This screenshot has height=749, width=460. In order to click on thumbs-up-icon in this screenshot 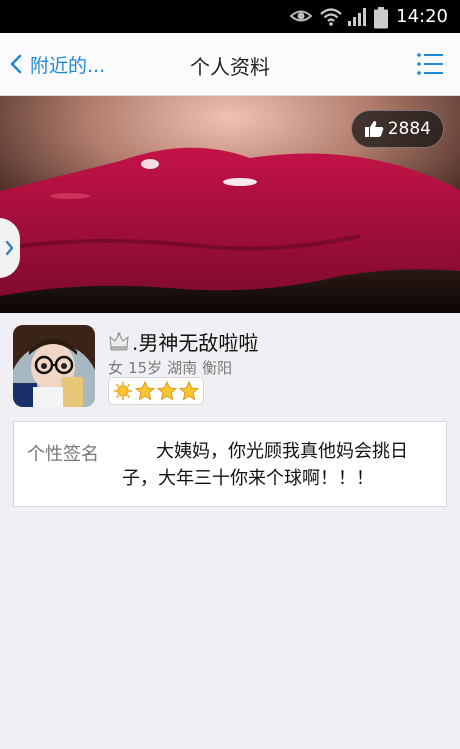, I will do `click(374, 129)`.